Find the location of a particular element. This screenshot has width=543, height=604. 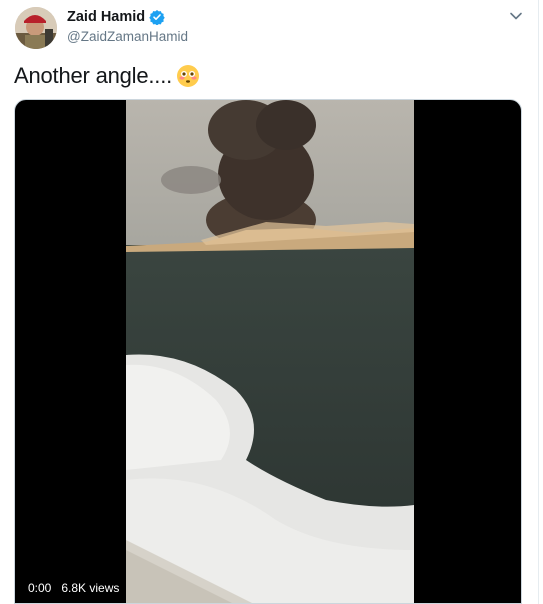

author-name-row: Zaid Hamid is located at coordinates (116, 17).